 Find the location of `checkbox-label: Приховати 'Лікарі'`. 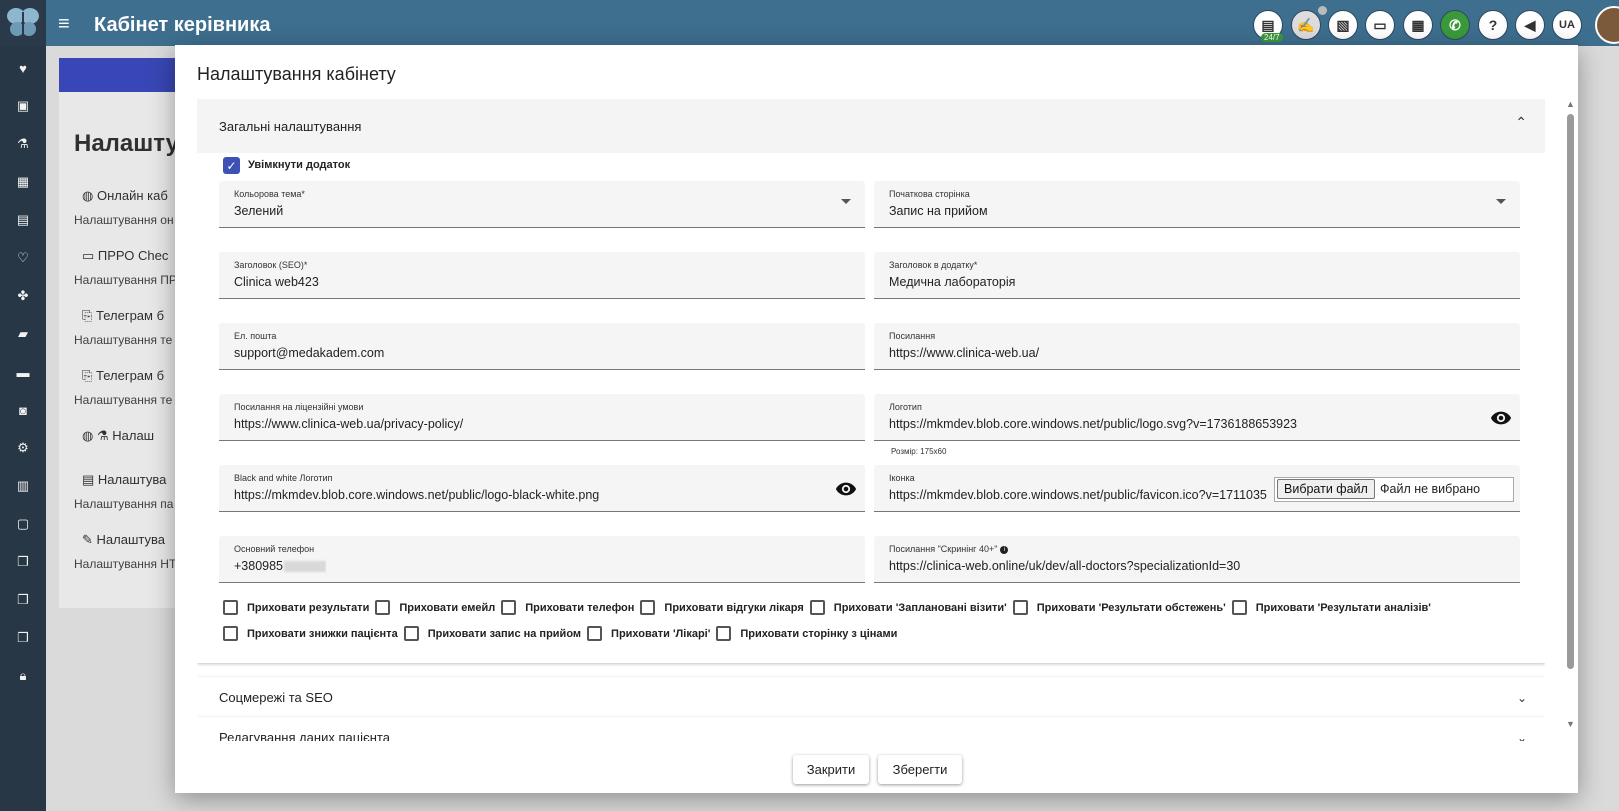

checkbox-label: Приховати 'Лікарі' is located at coordinates (661, 633).